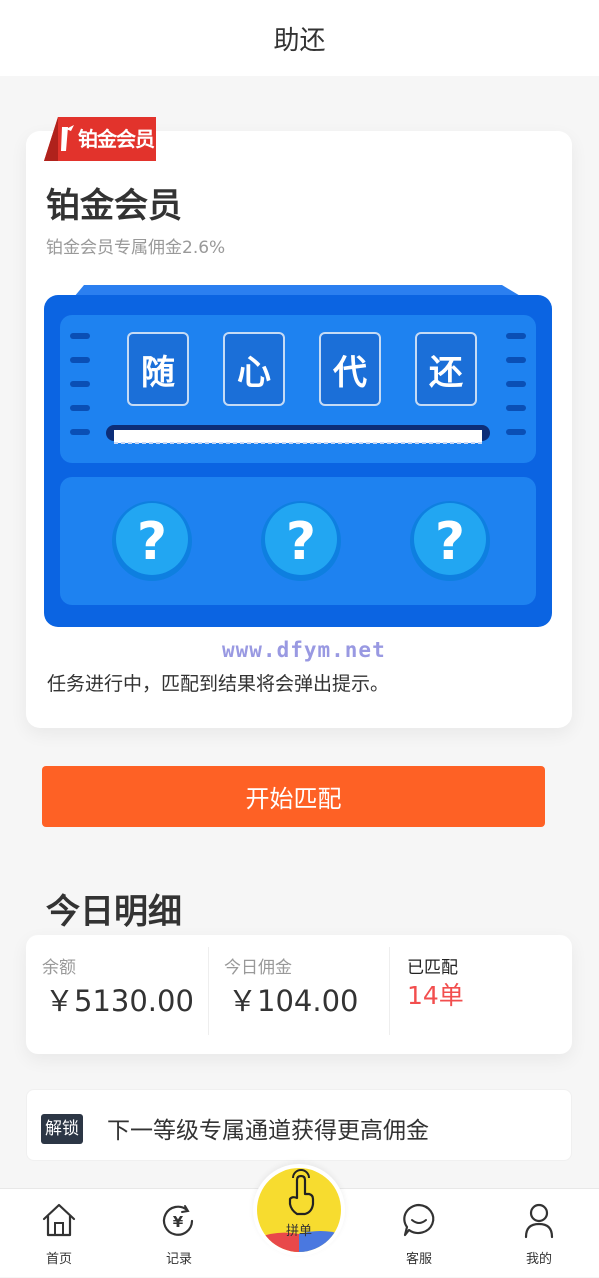 This screenshot has height=1278, width=599. What do you see at coordinates (418, 1259) in the screenshot?
I see `nav-service-label: 客服` at bounding box center [418, 1259].